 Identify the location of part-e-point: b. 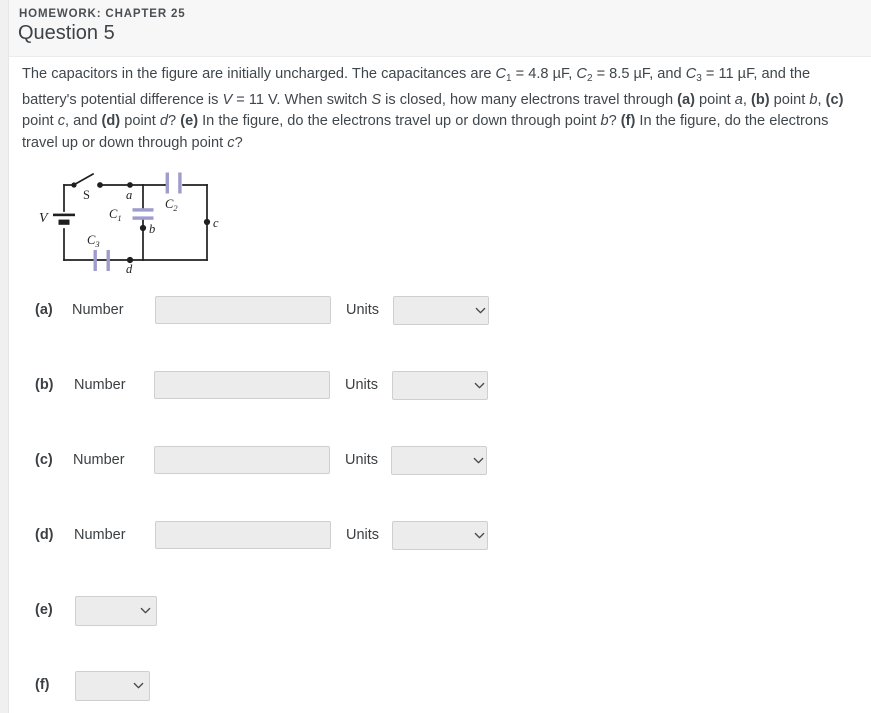
(604, 121).